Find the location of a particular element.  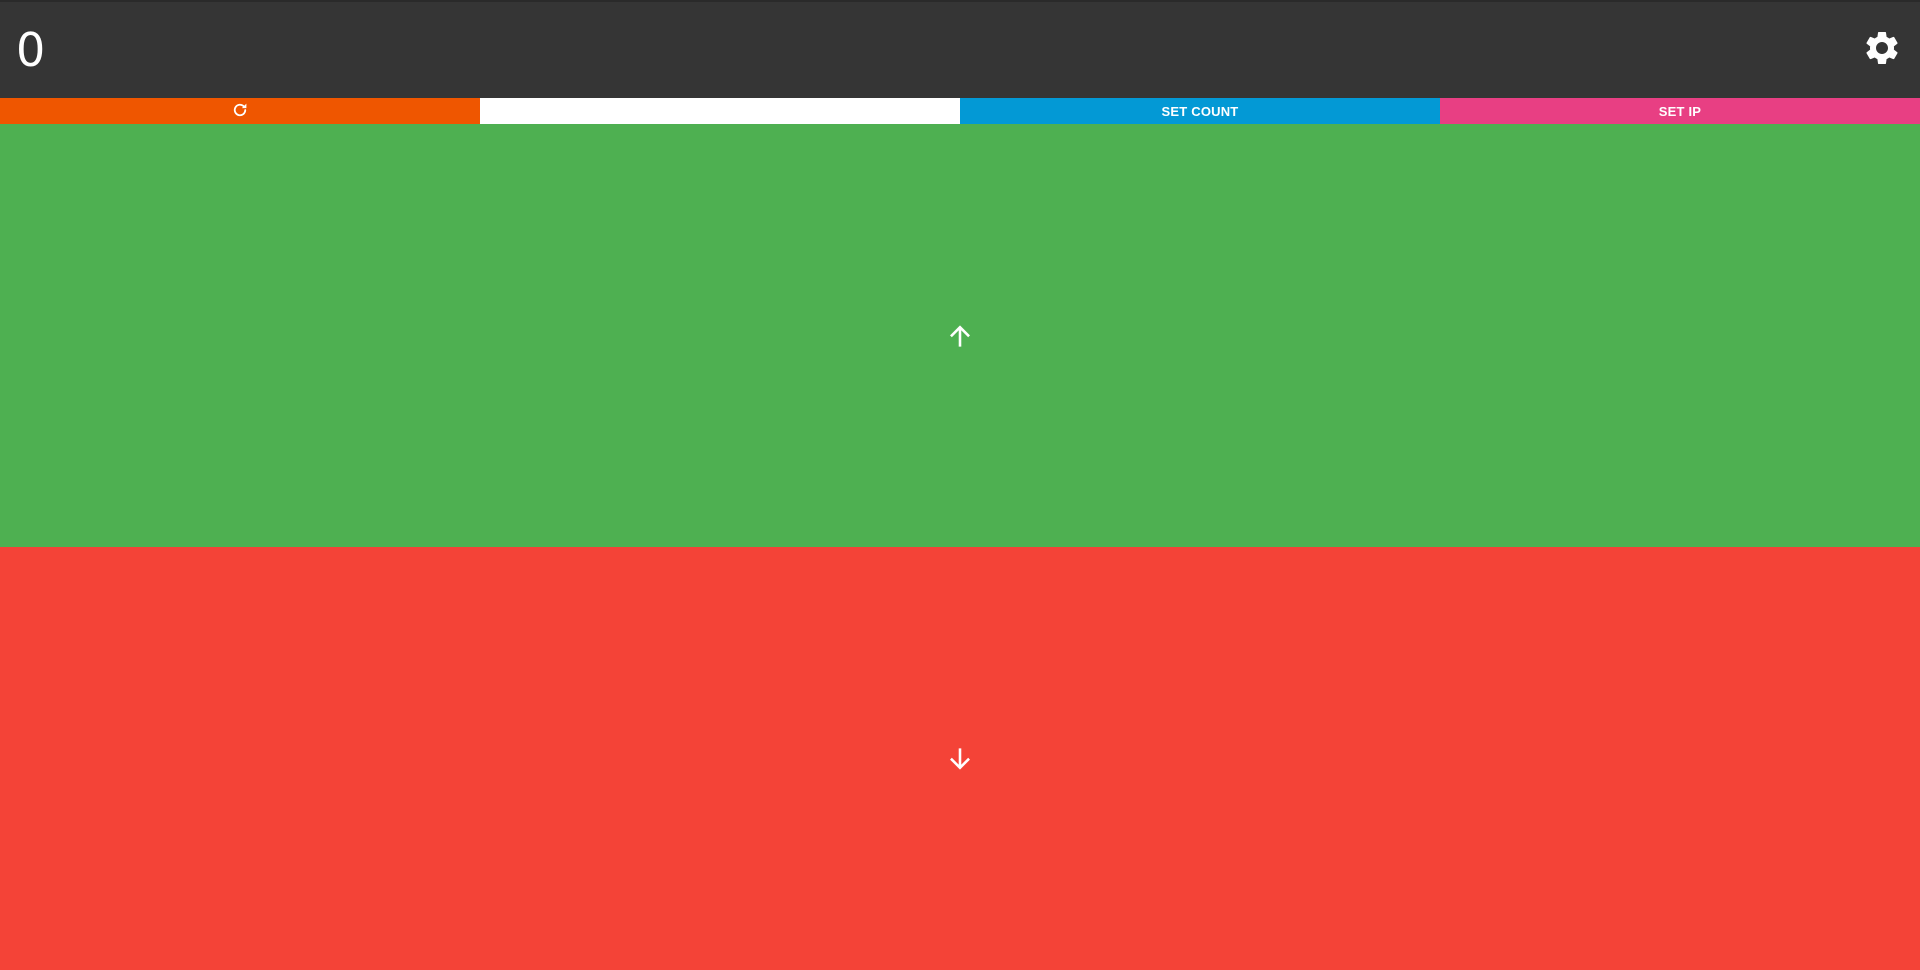

settings-button is located at coordinates (1882, 50).